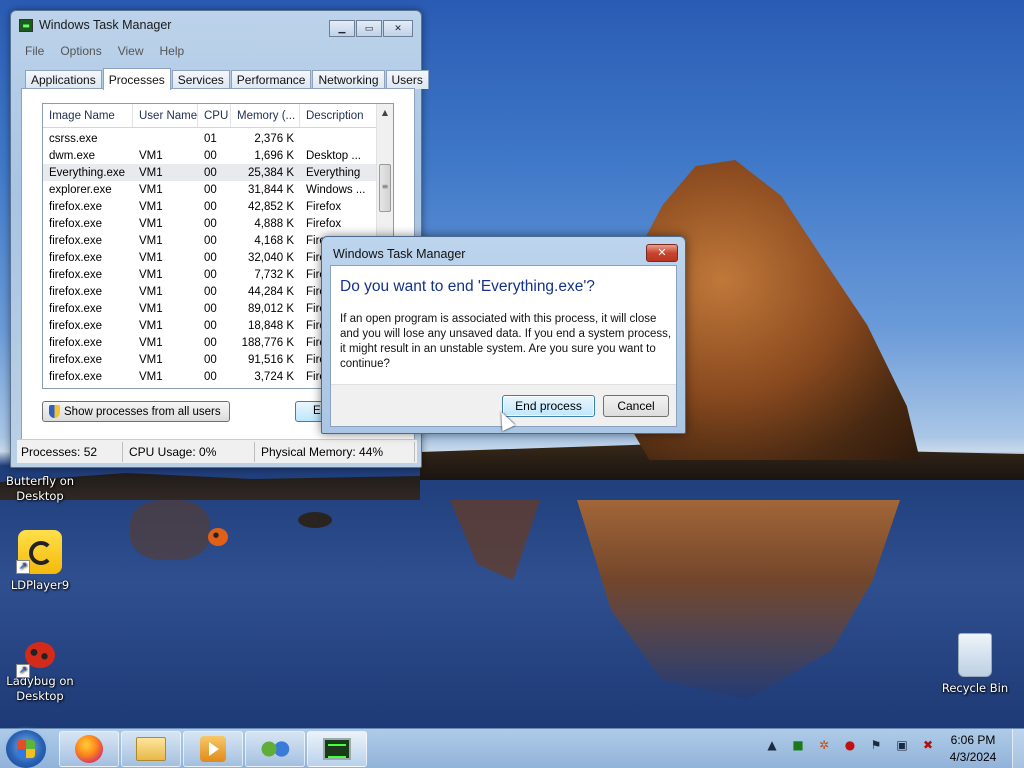  What do you see at coordinates (88, 115) in the screenshot?
I see `column-image-name: Image Name` at bounding box center [88, 115].